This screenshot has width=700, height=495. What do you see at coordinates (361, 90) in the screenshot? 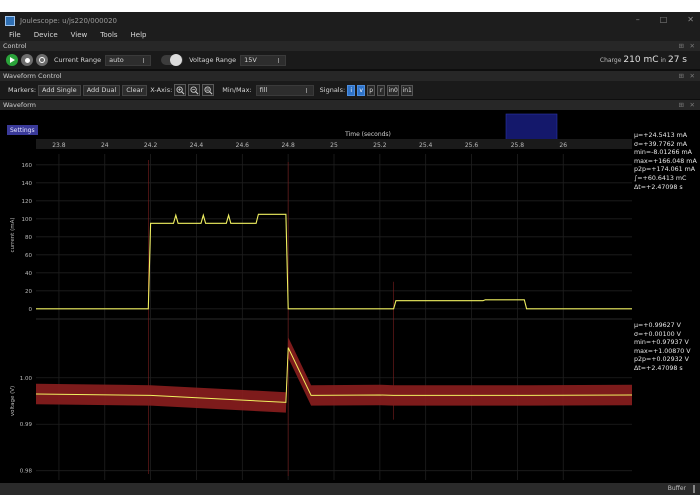
I see `signal-v-toggle: v` at bounding box center [361, 90].